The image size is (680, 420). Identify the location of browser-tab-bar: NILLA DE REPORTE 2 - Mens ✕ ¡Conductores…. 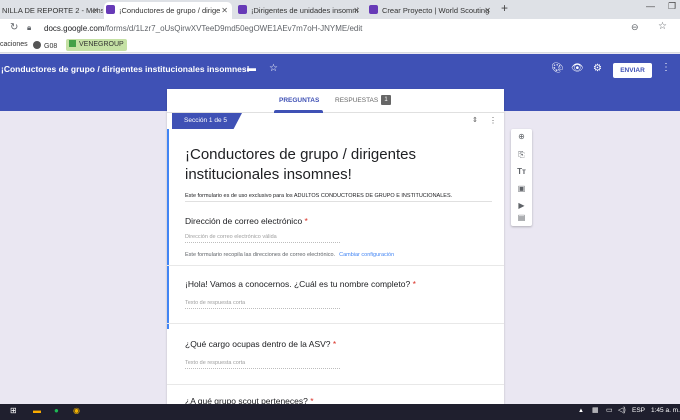
(340, 9).